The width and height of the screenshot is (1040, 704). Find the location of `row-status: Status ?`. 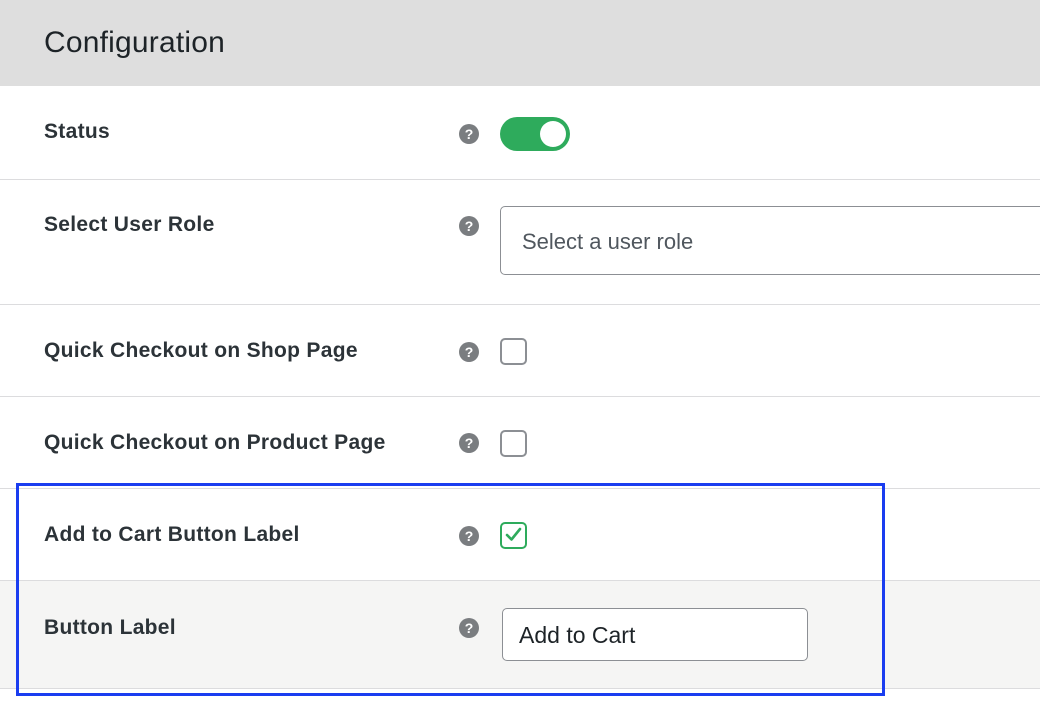

row-status: Status ? is located at coordinates (520, 133).